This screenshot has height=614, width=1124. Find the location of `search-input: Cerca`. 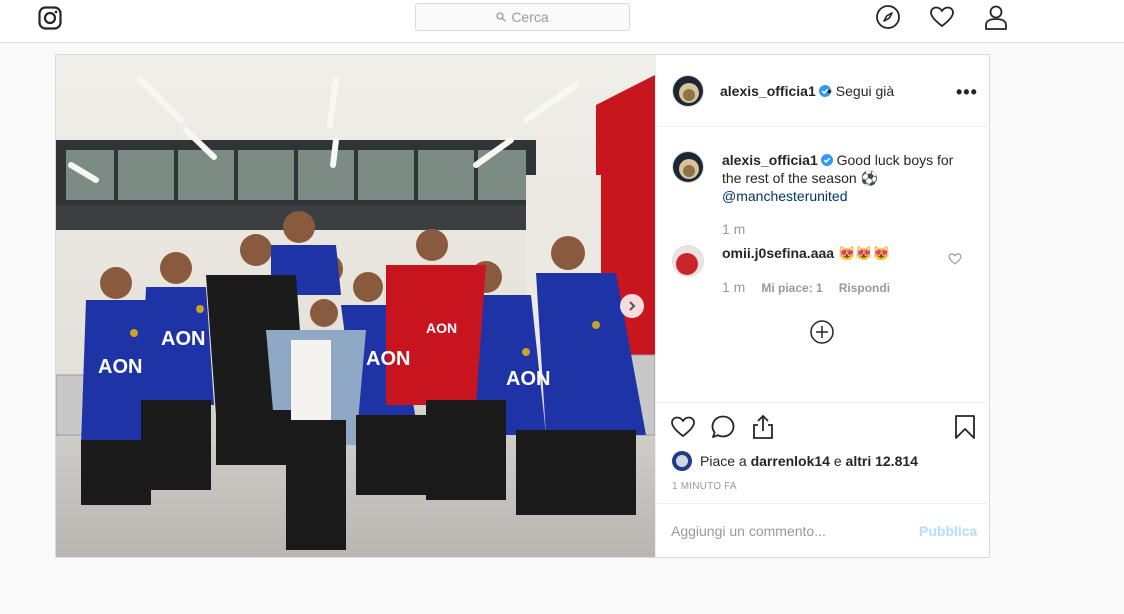

search-input: Cerca is located at coordinates (522, 17).